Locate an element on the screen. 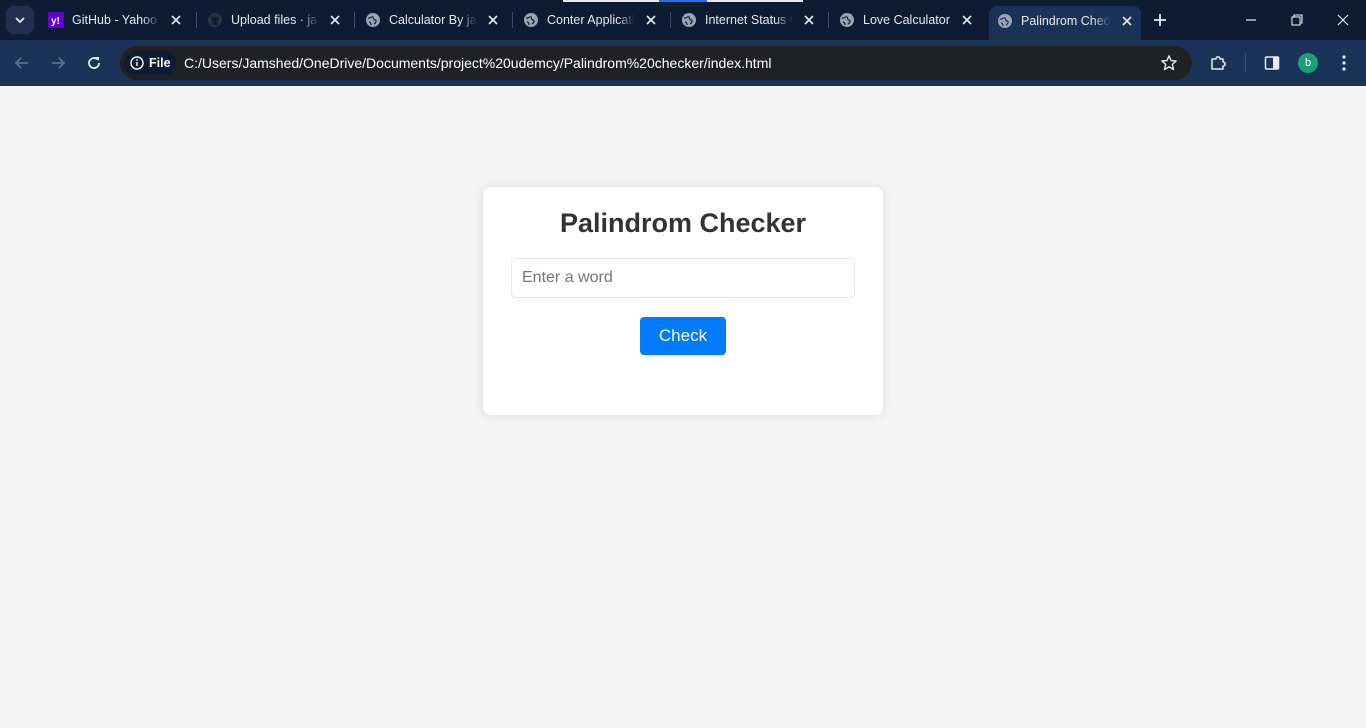 The image size is (1366, 728). window-close-button is located at coordinates (1343, 20).